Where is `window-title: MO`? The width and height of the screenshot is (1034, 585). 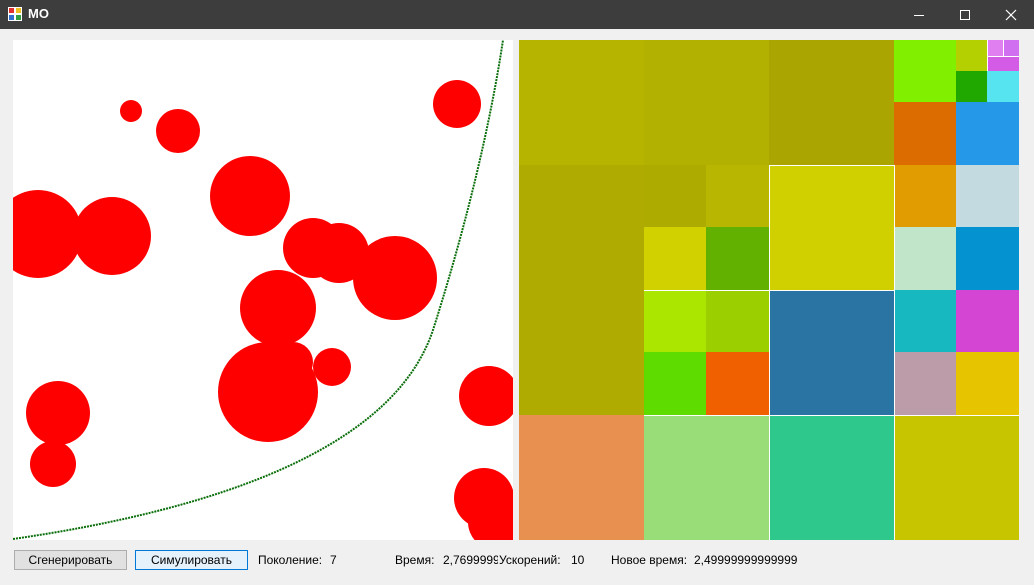 window-title: MO is located at coordinates (38, 13).